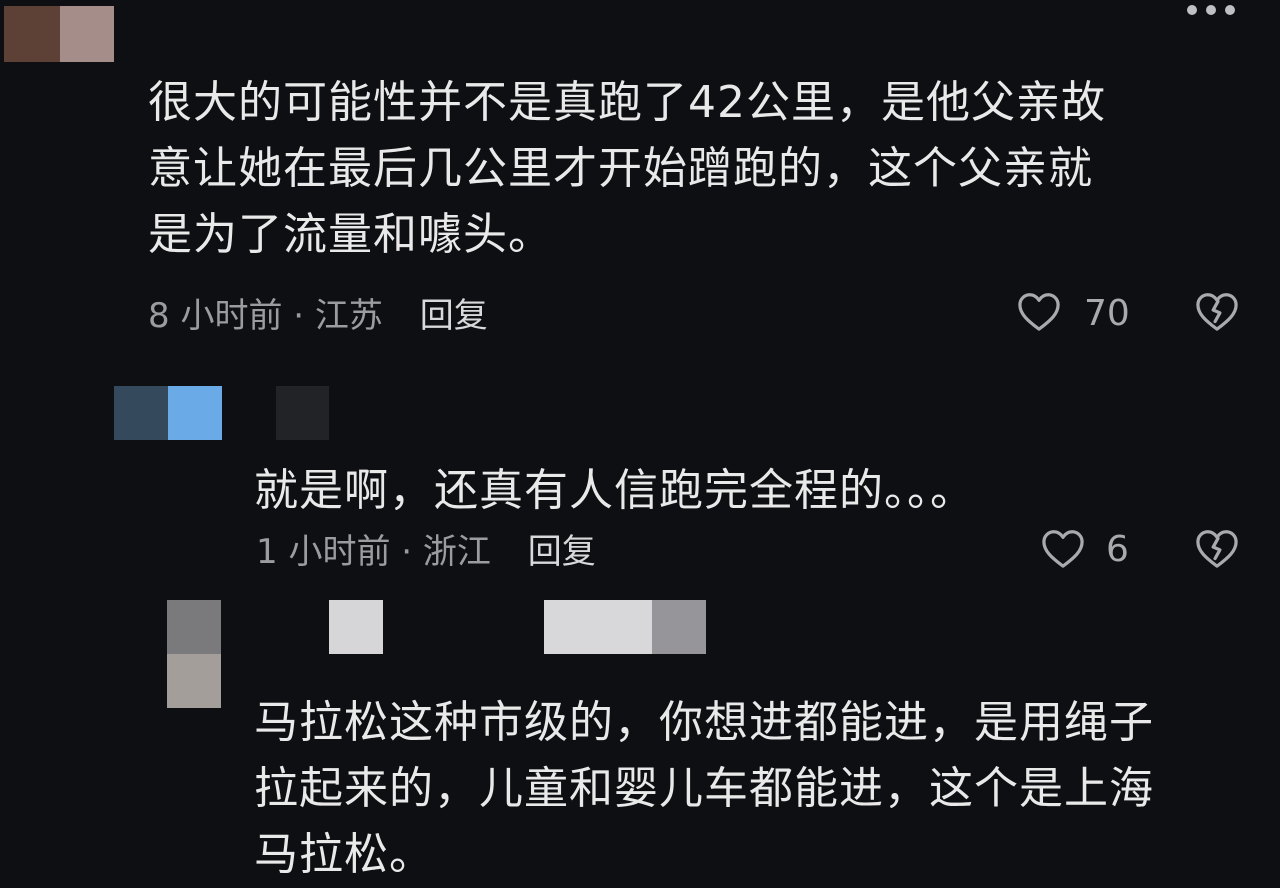 This screenshot has width=1280, height=888. Describe the element at coordinates (323, 552) in the screenshot. I see `comment-time: 1 小时前` at that location.